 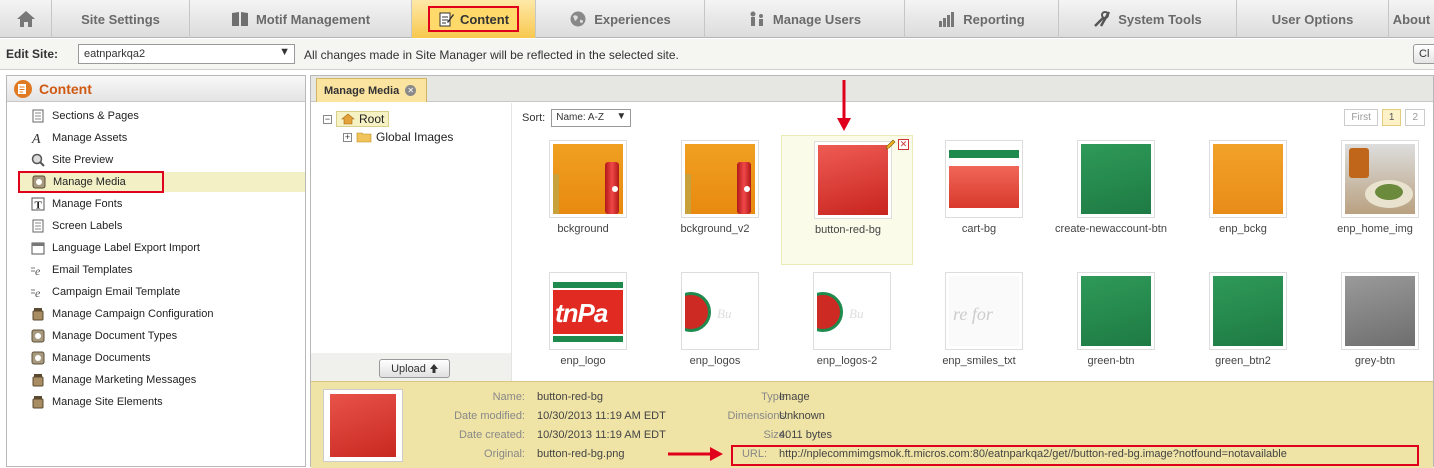 I want to click on media-caption: enp_bckg, so click(x=1243, y=229).